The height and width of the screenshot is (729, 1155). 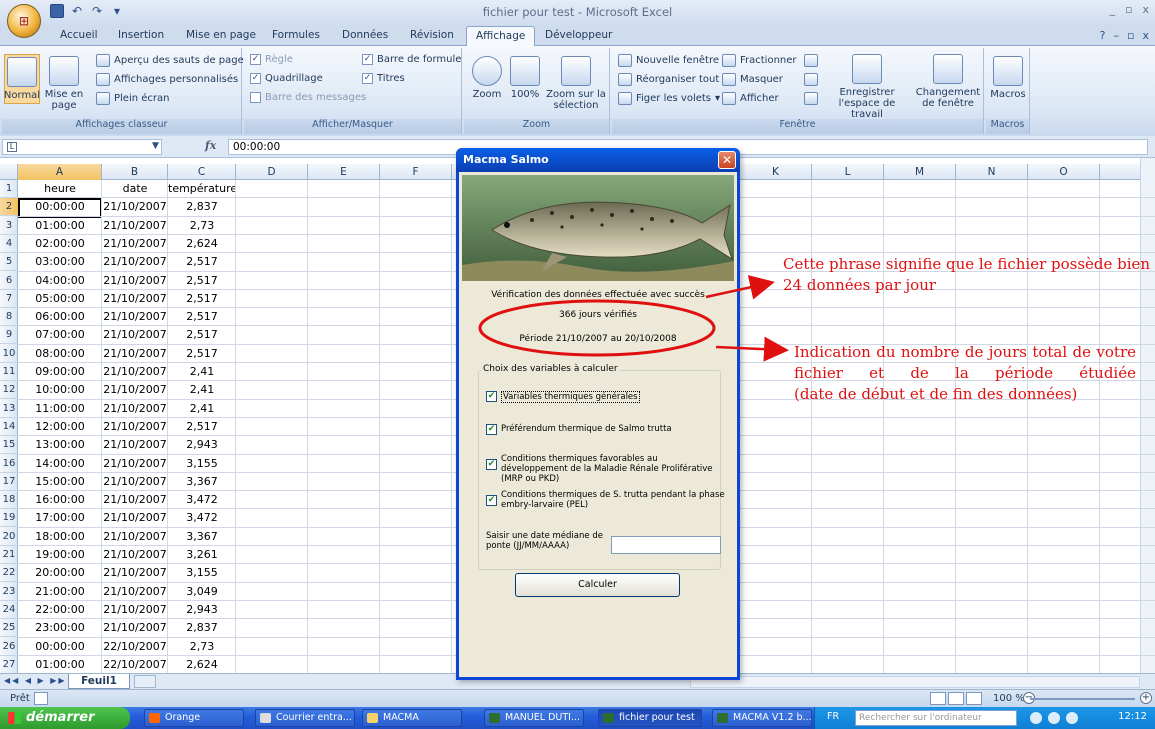 I want to click on table-cell: 13:00:00, so click(x=60, y=445).